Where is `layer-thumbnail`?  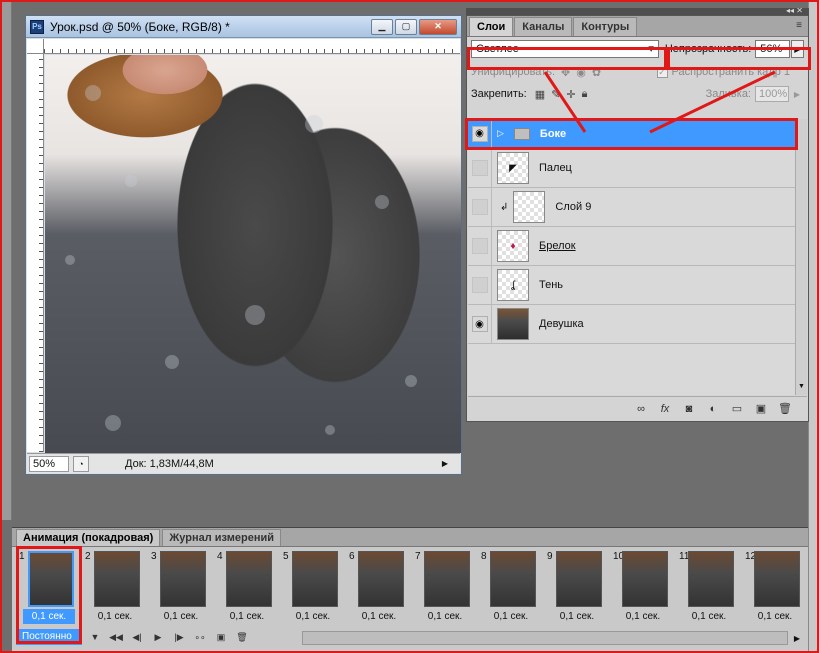
layer-thumbnail is located at coordinates (513, 324).